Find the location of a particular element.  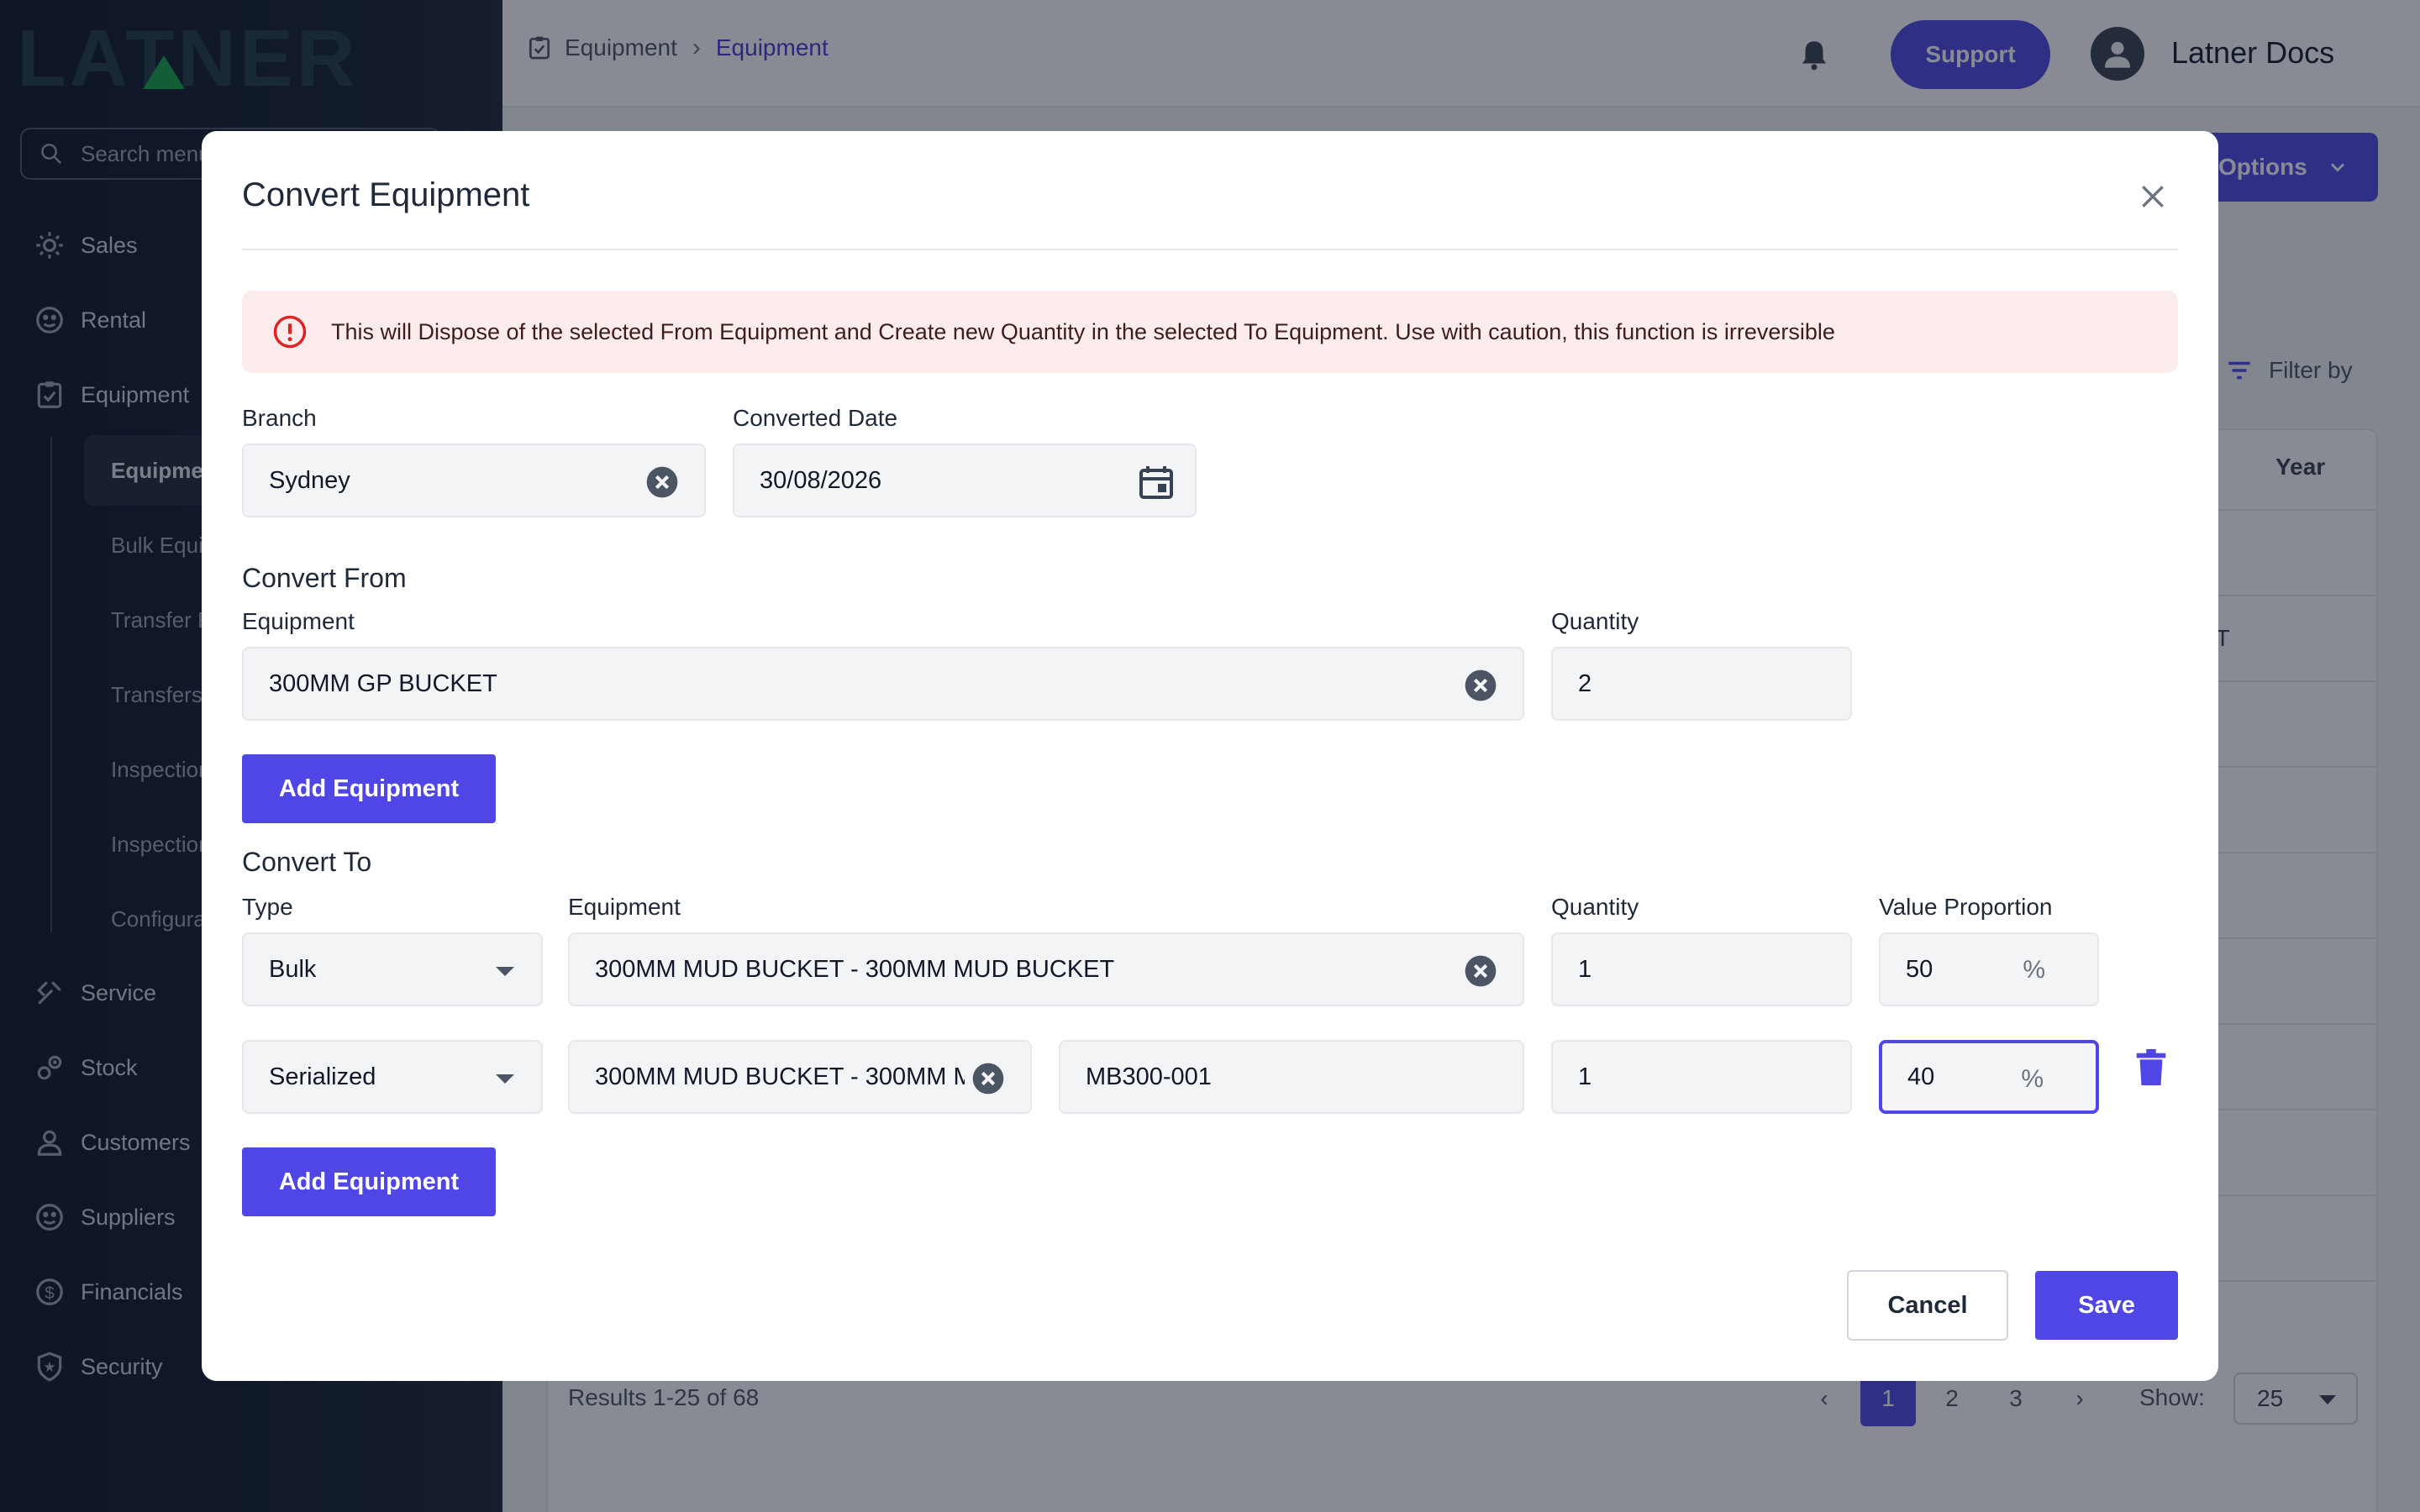

close-icon is located at coordinates (2153, 196).